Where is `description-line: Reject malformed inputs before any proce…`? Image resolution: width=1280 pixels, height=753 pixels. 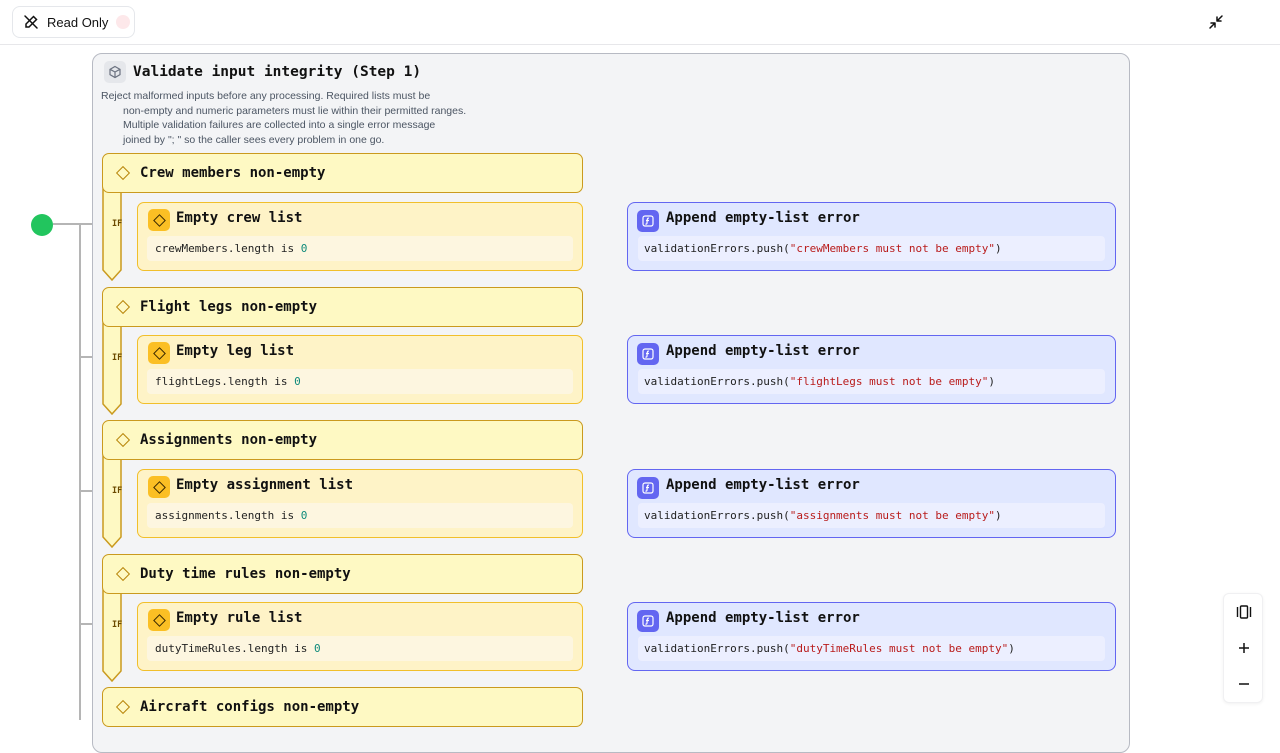
description-line: Reject malformed inputs before any proce… is located at coordinates (266, 96).